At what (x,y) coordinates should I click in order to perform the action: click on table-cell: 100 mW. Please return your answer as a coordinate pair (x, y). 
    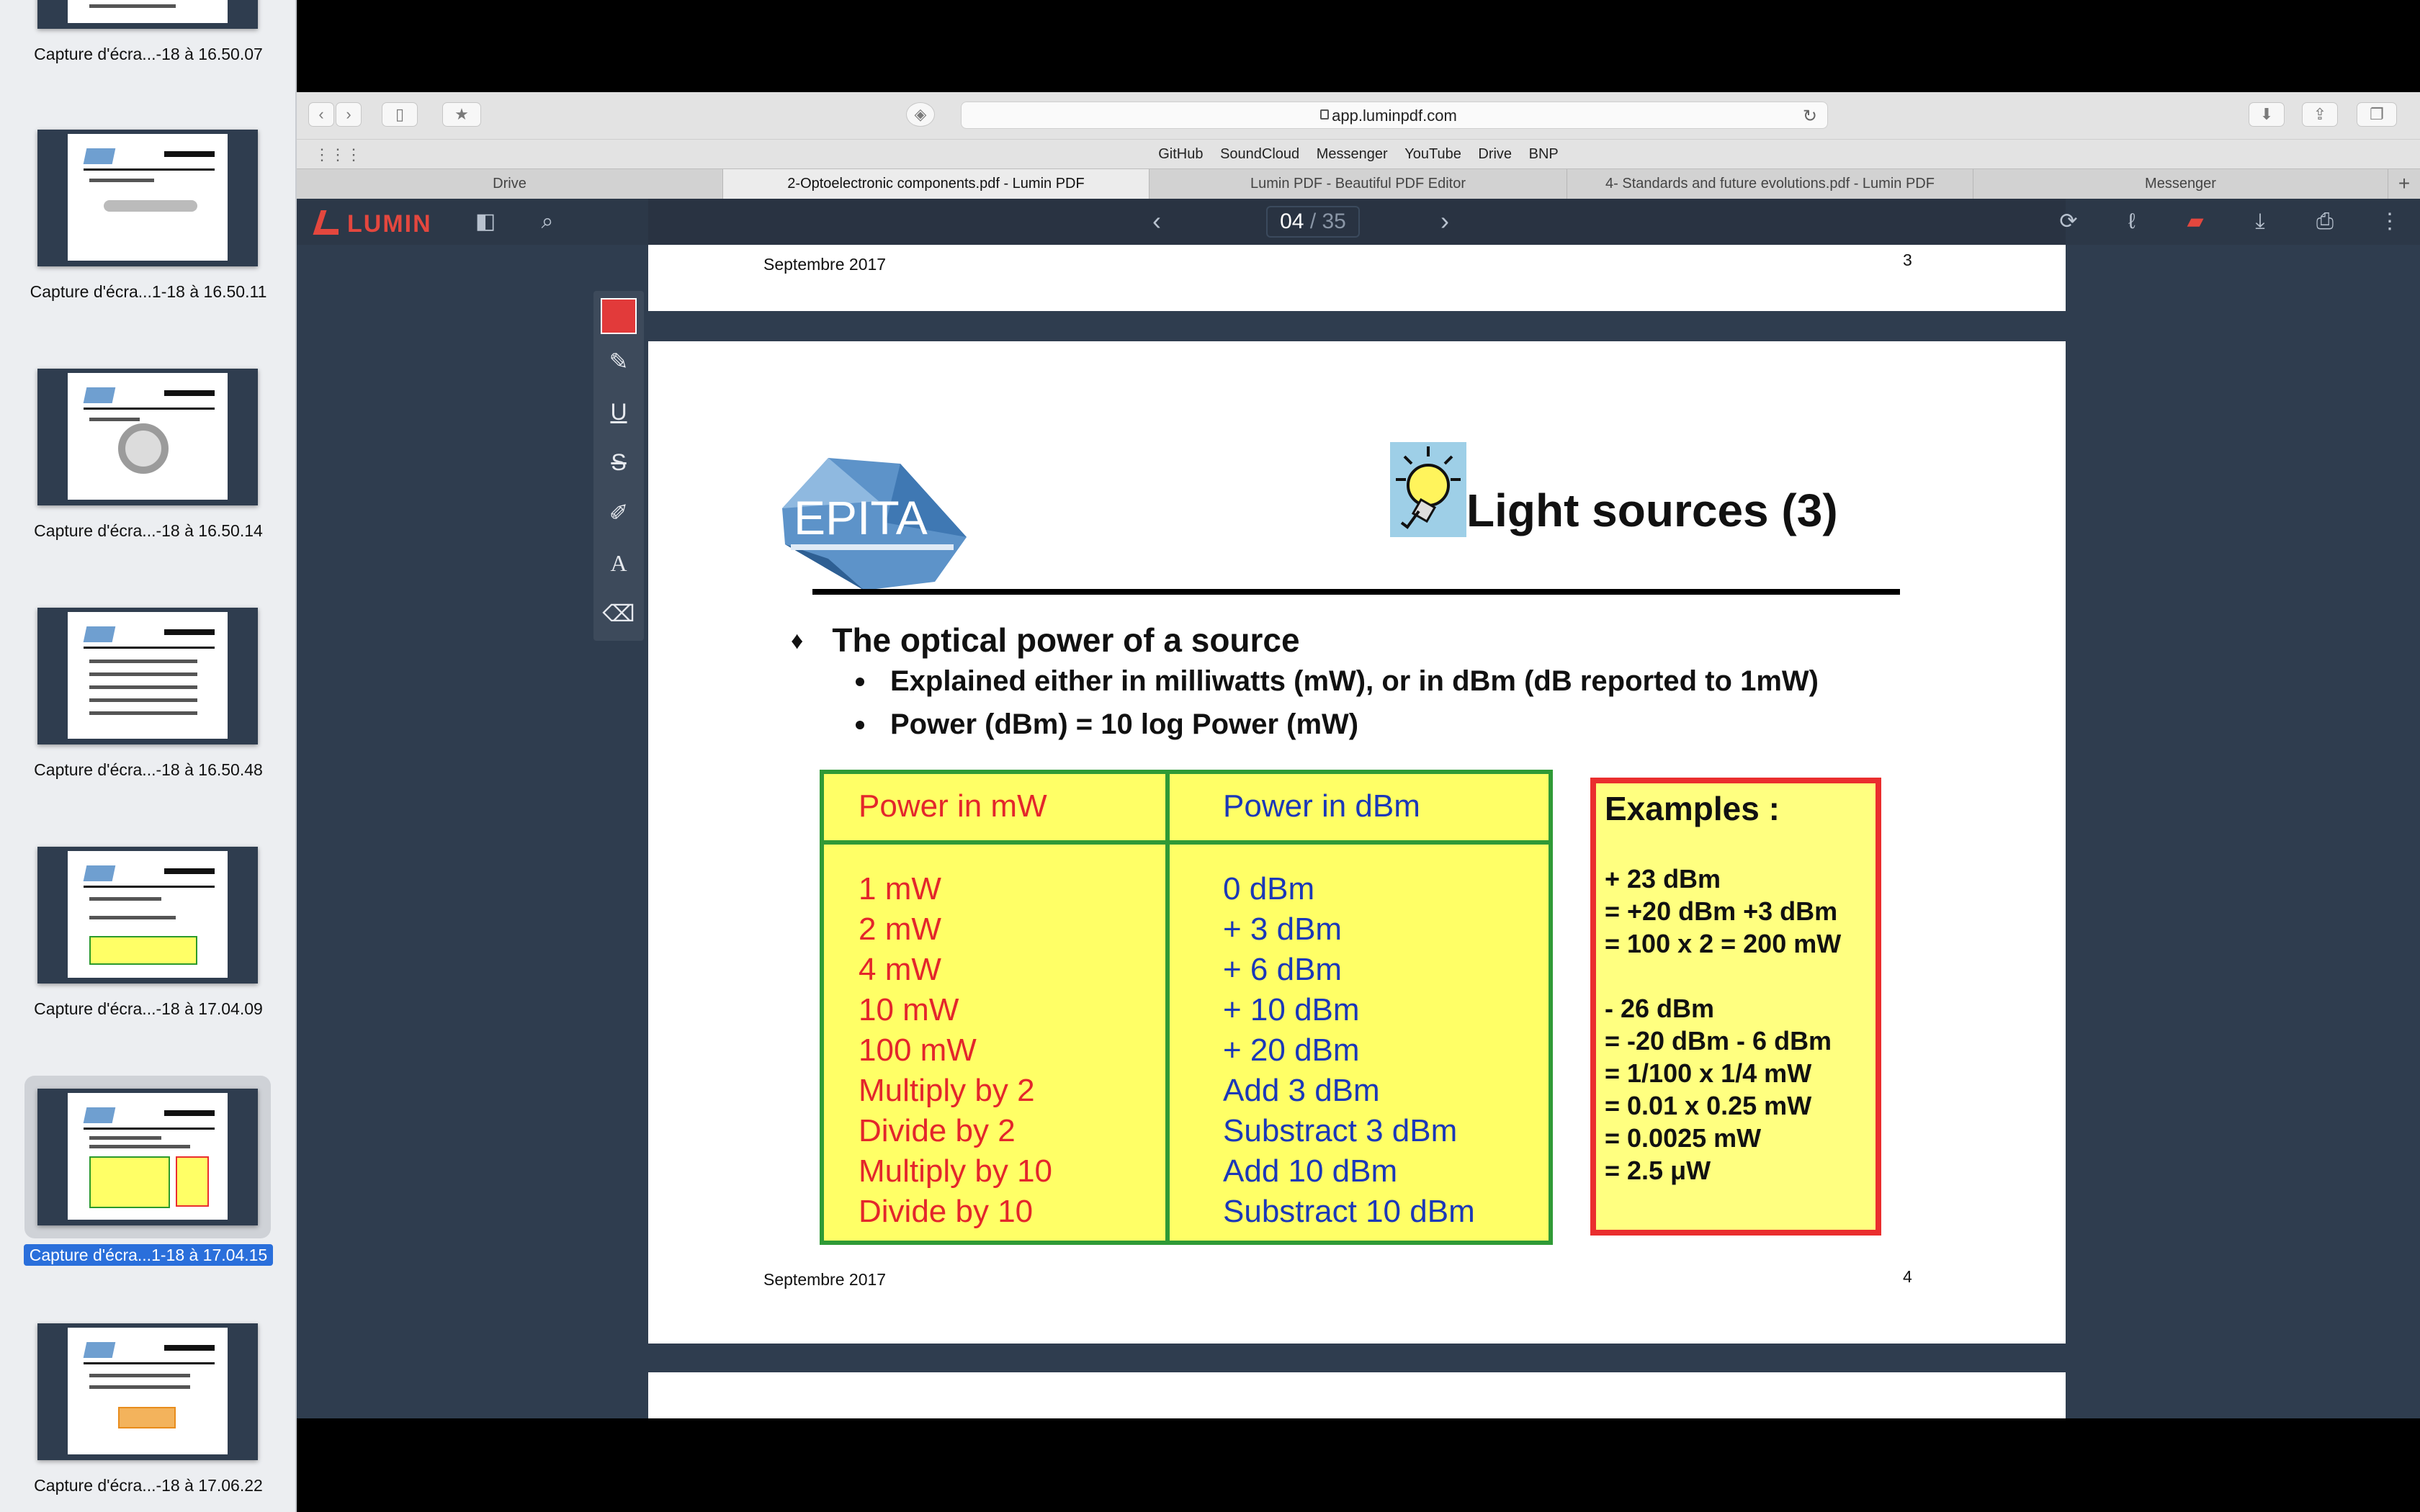
    Looking at the image, I should click on (918, 1050).